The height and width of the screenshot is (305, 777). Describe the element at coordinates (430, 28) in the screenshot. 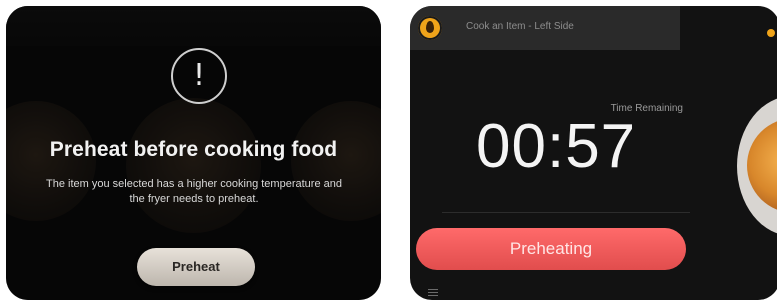

I see `flame-icon` at that location.